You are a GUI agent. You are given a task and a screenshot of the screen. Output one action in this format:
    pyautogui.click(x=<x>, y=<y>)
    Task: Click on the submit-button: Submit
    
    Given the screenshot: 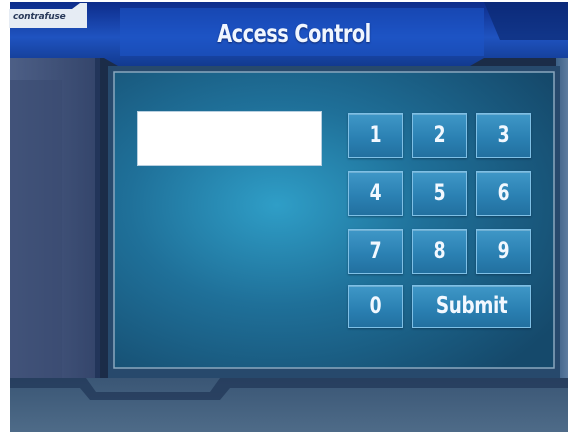 What is the action you would take?
    pyautogui.click(x=471, y=306)
    